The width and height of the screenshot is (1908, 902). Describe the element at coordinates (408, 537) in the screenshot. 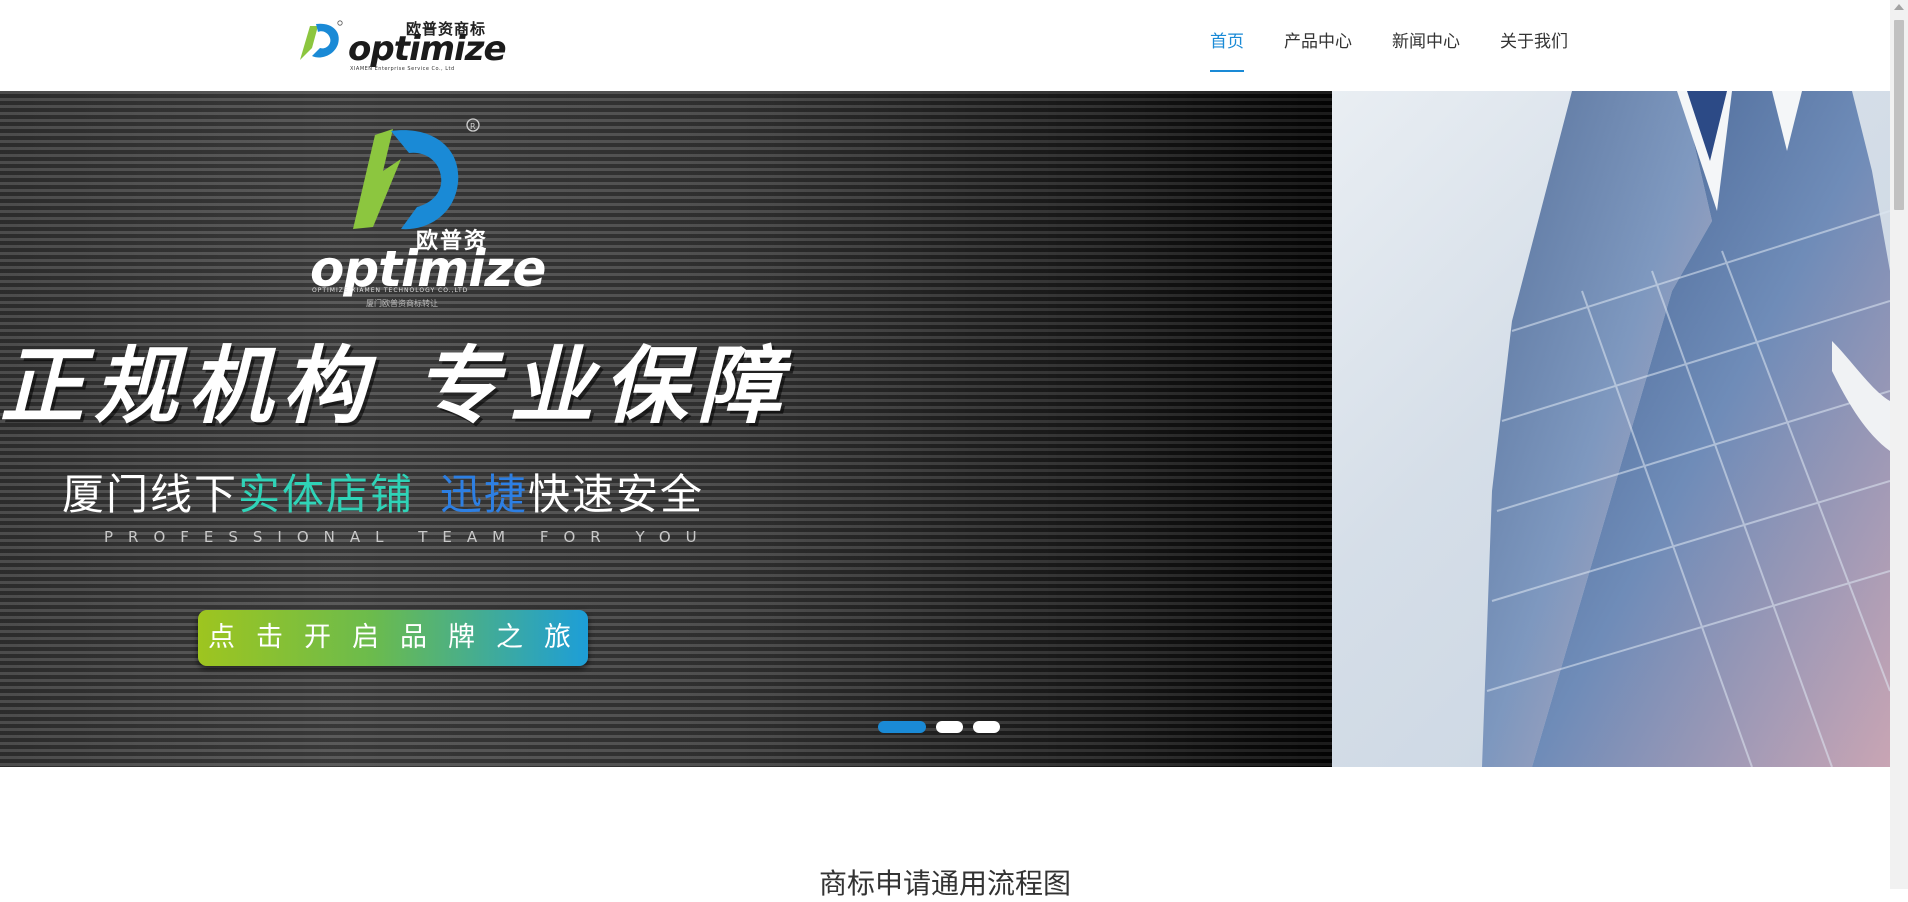

I see `banner-tagline: PROFESSIONAL TEAM FOR YOU` at that location.